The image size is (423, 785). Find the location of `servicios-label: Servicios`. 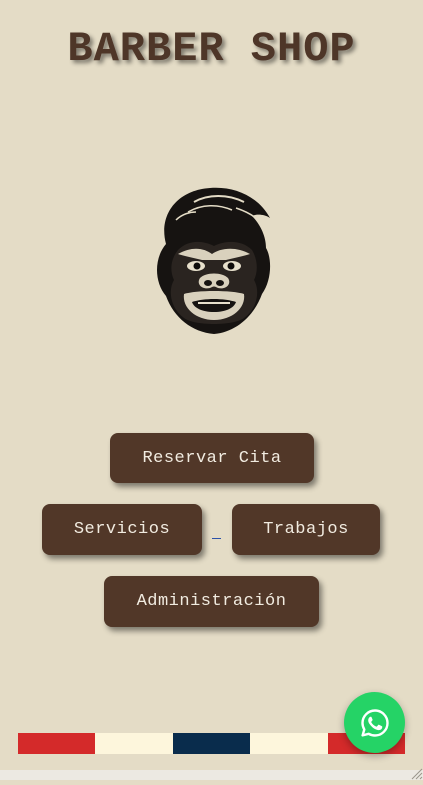

servicios-label: Servicios is located at coordinates (122, 529).